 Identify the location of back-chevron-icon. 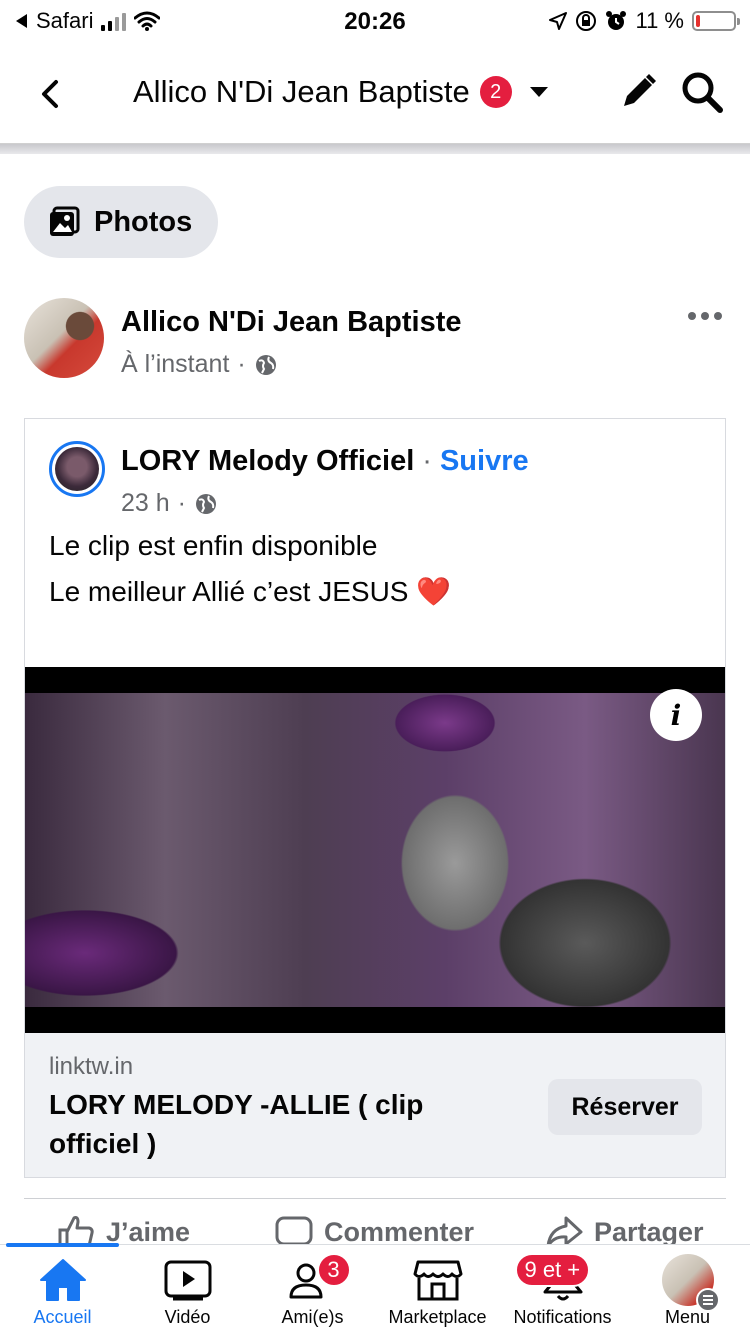
(50, 94).